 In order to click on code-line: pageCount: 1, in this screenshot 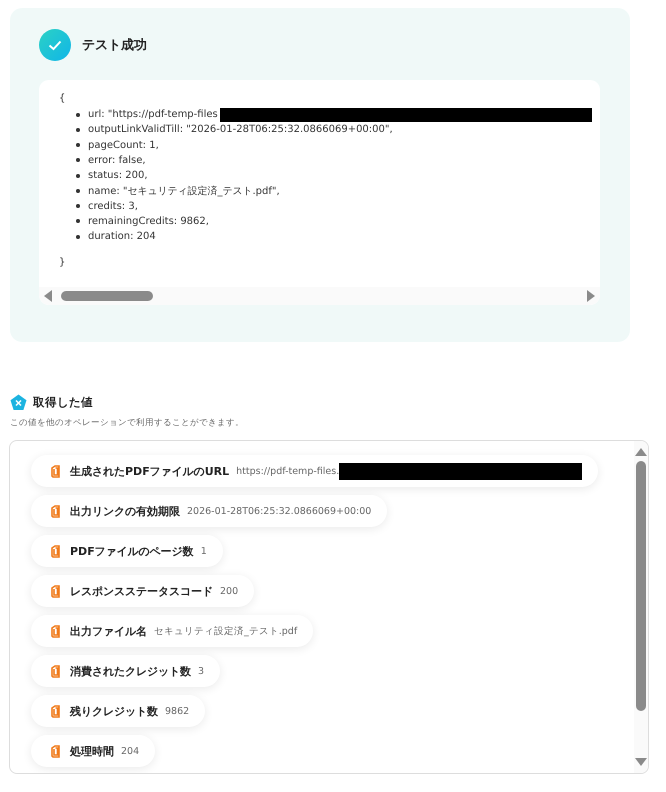, I will do `click(123, 145)`.